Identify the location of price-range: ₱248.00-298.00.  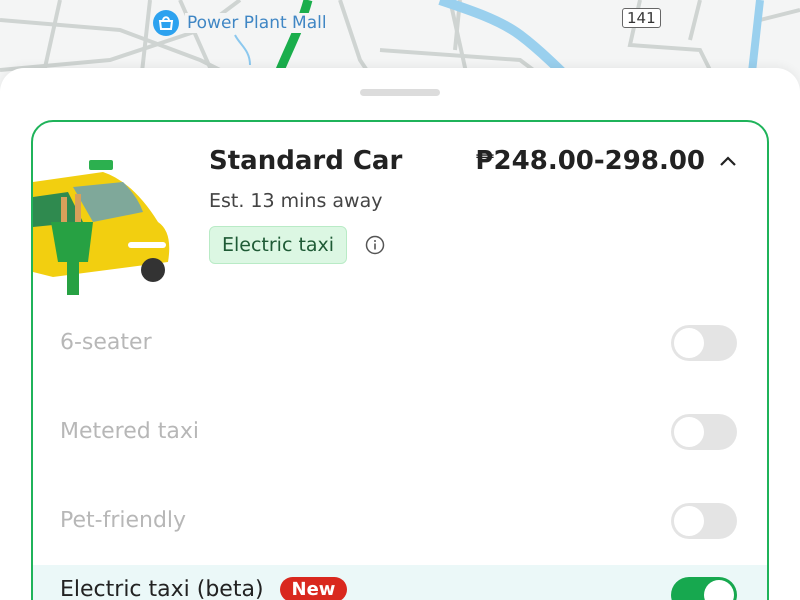
(590, 161).